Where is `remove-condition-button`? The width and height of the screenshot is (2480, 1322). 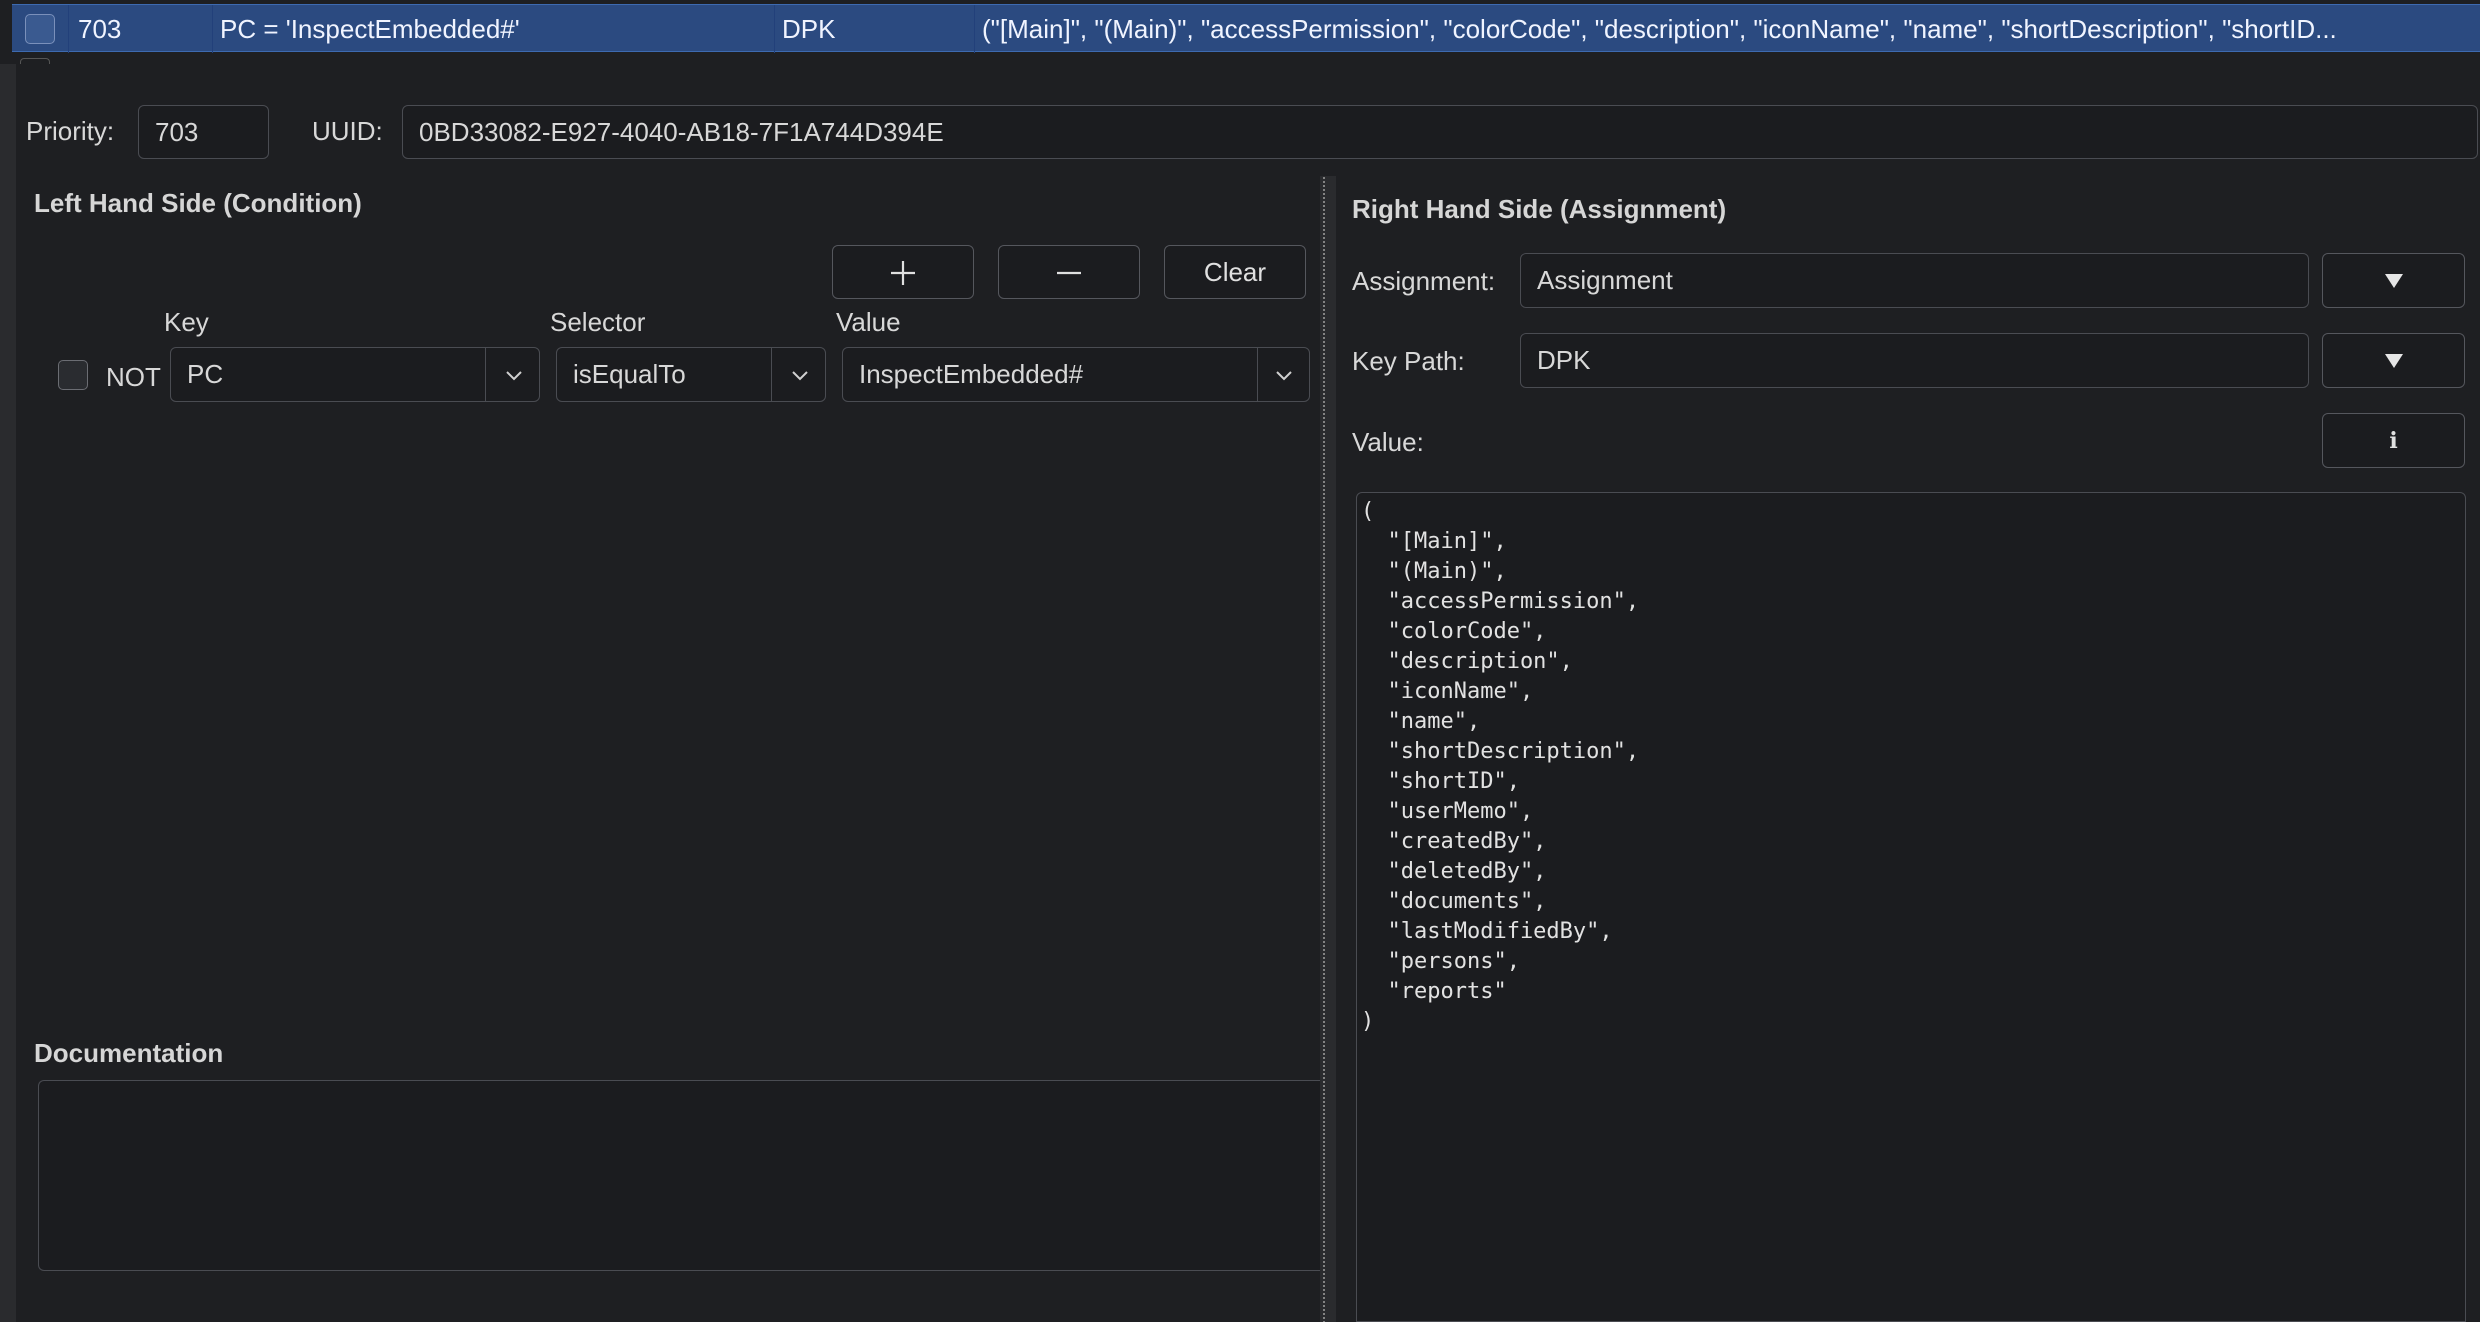
remove-condition-button is located at coordinates (1069, 272).